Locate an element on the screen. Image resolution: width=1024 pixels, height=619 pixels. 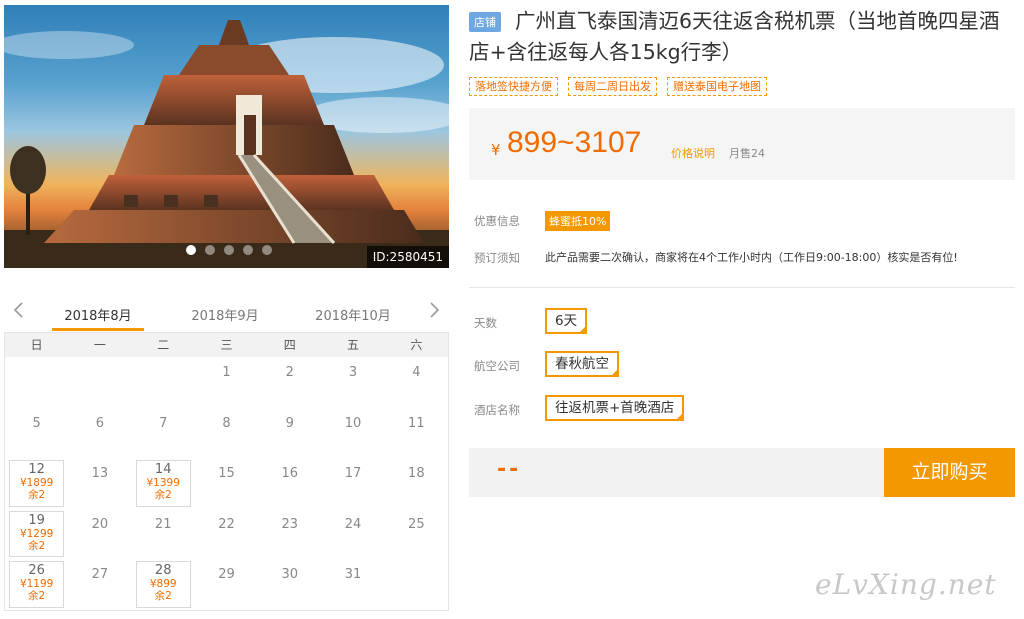
day-price: ¥899 is located at coordinates (163, 584).